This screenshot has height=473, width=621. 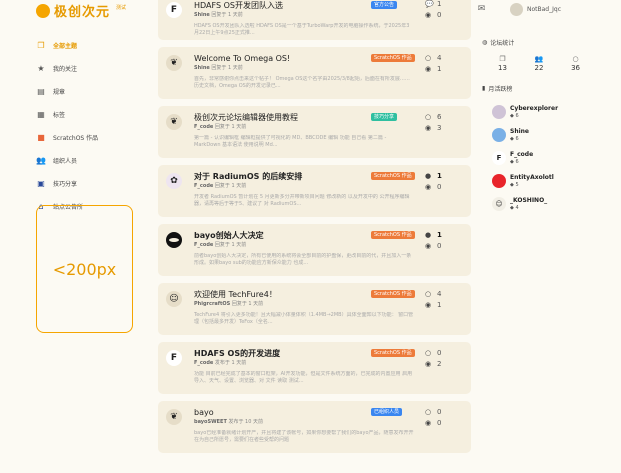 What do you see at coordinates (41, 183) in the screenshot?
I see `document-icon: ▣` at bounding box center [41, 183].